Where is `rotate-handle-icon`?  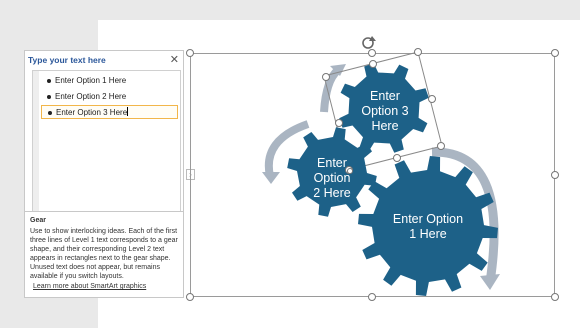 rotate-handle-icon is located at coordinates (369, 42).